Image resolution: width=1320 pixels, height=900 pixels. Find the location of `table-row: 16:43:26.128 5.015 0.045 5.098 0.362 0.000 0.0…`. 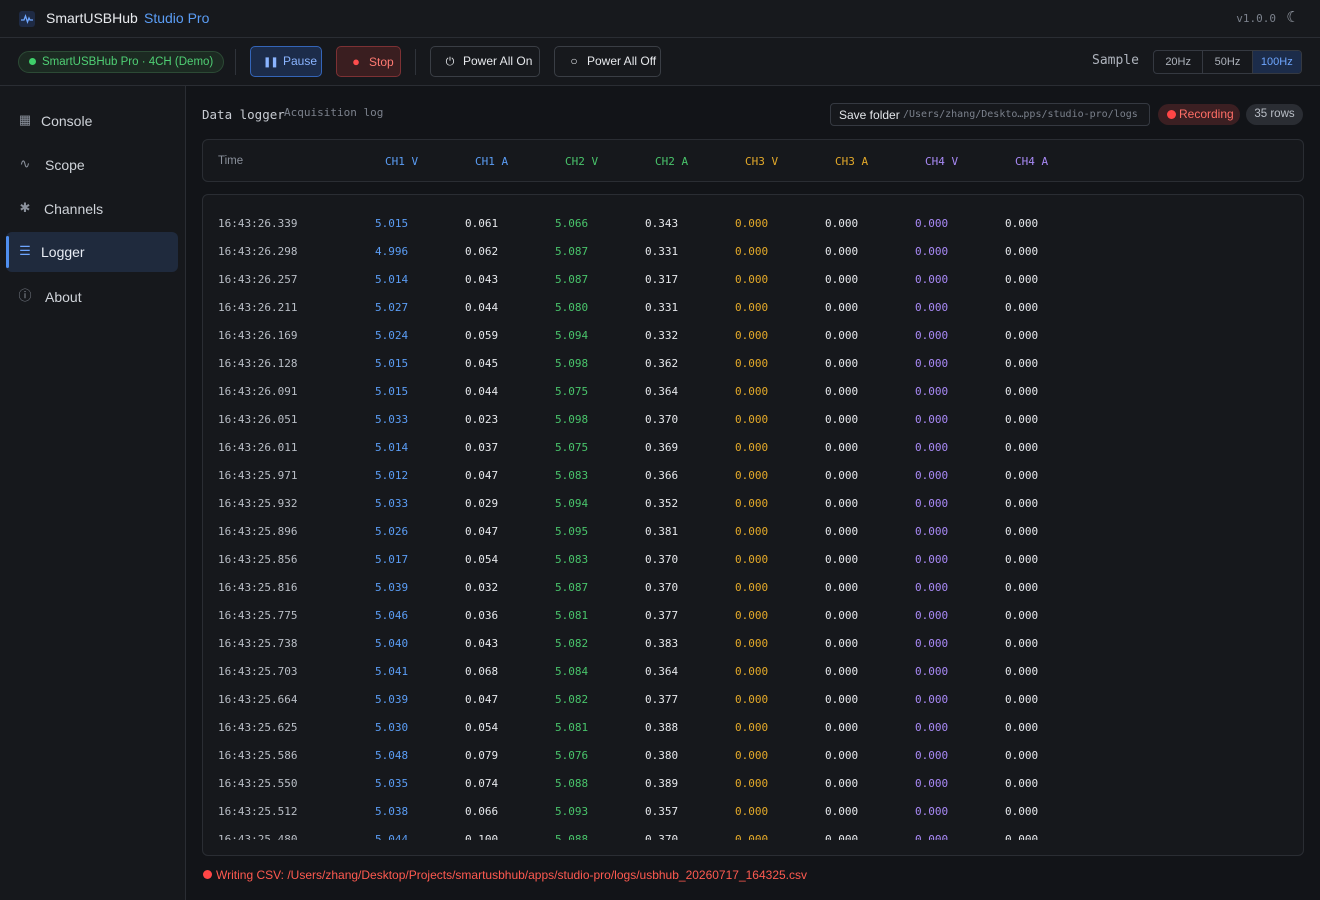

table-row: 16:43:26.128 5.015 0.045 5.098 0.362 0.000 0.0… is located at coordinates (753, 363).